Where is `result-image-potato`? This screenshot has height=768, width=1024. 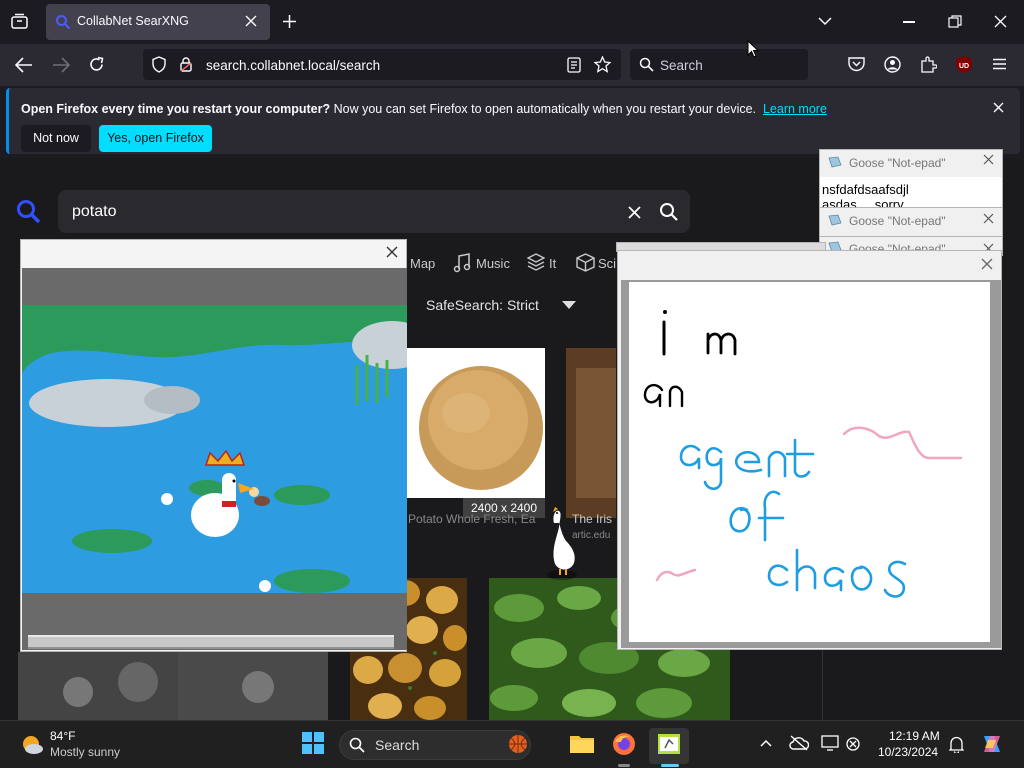
result-image-potato is located at coordinates (475, 423).